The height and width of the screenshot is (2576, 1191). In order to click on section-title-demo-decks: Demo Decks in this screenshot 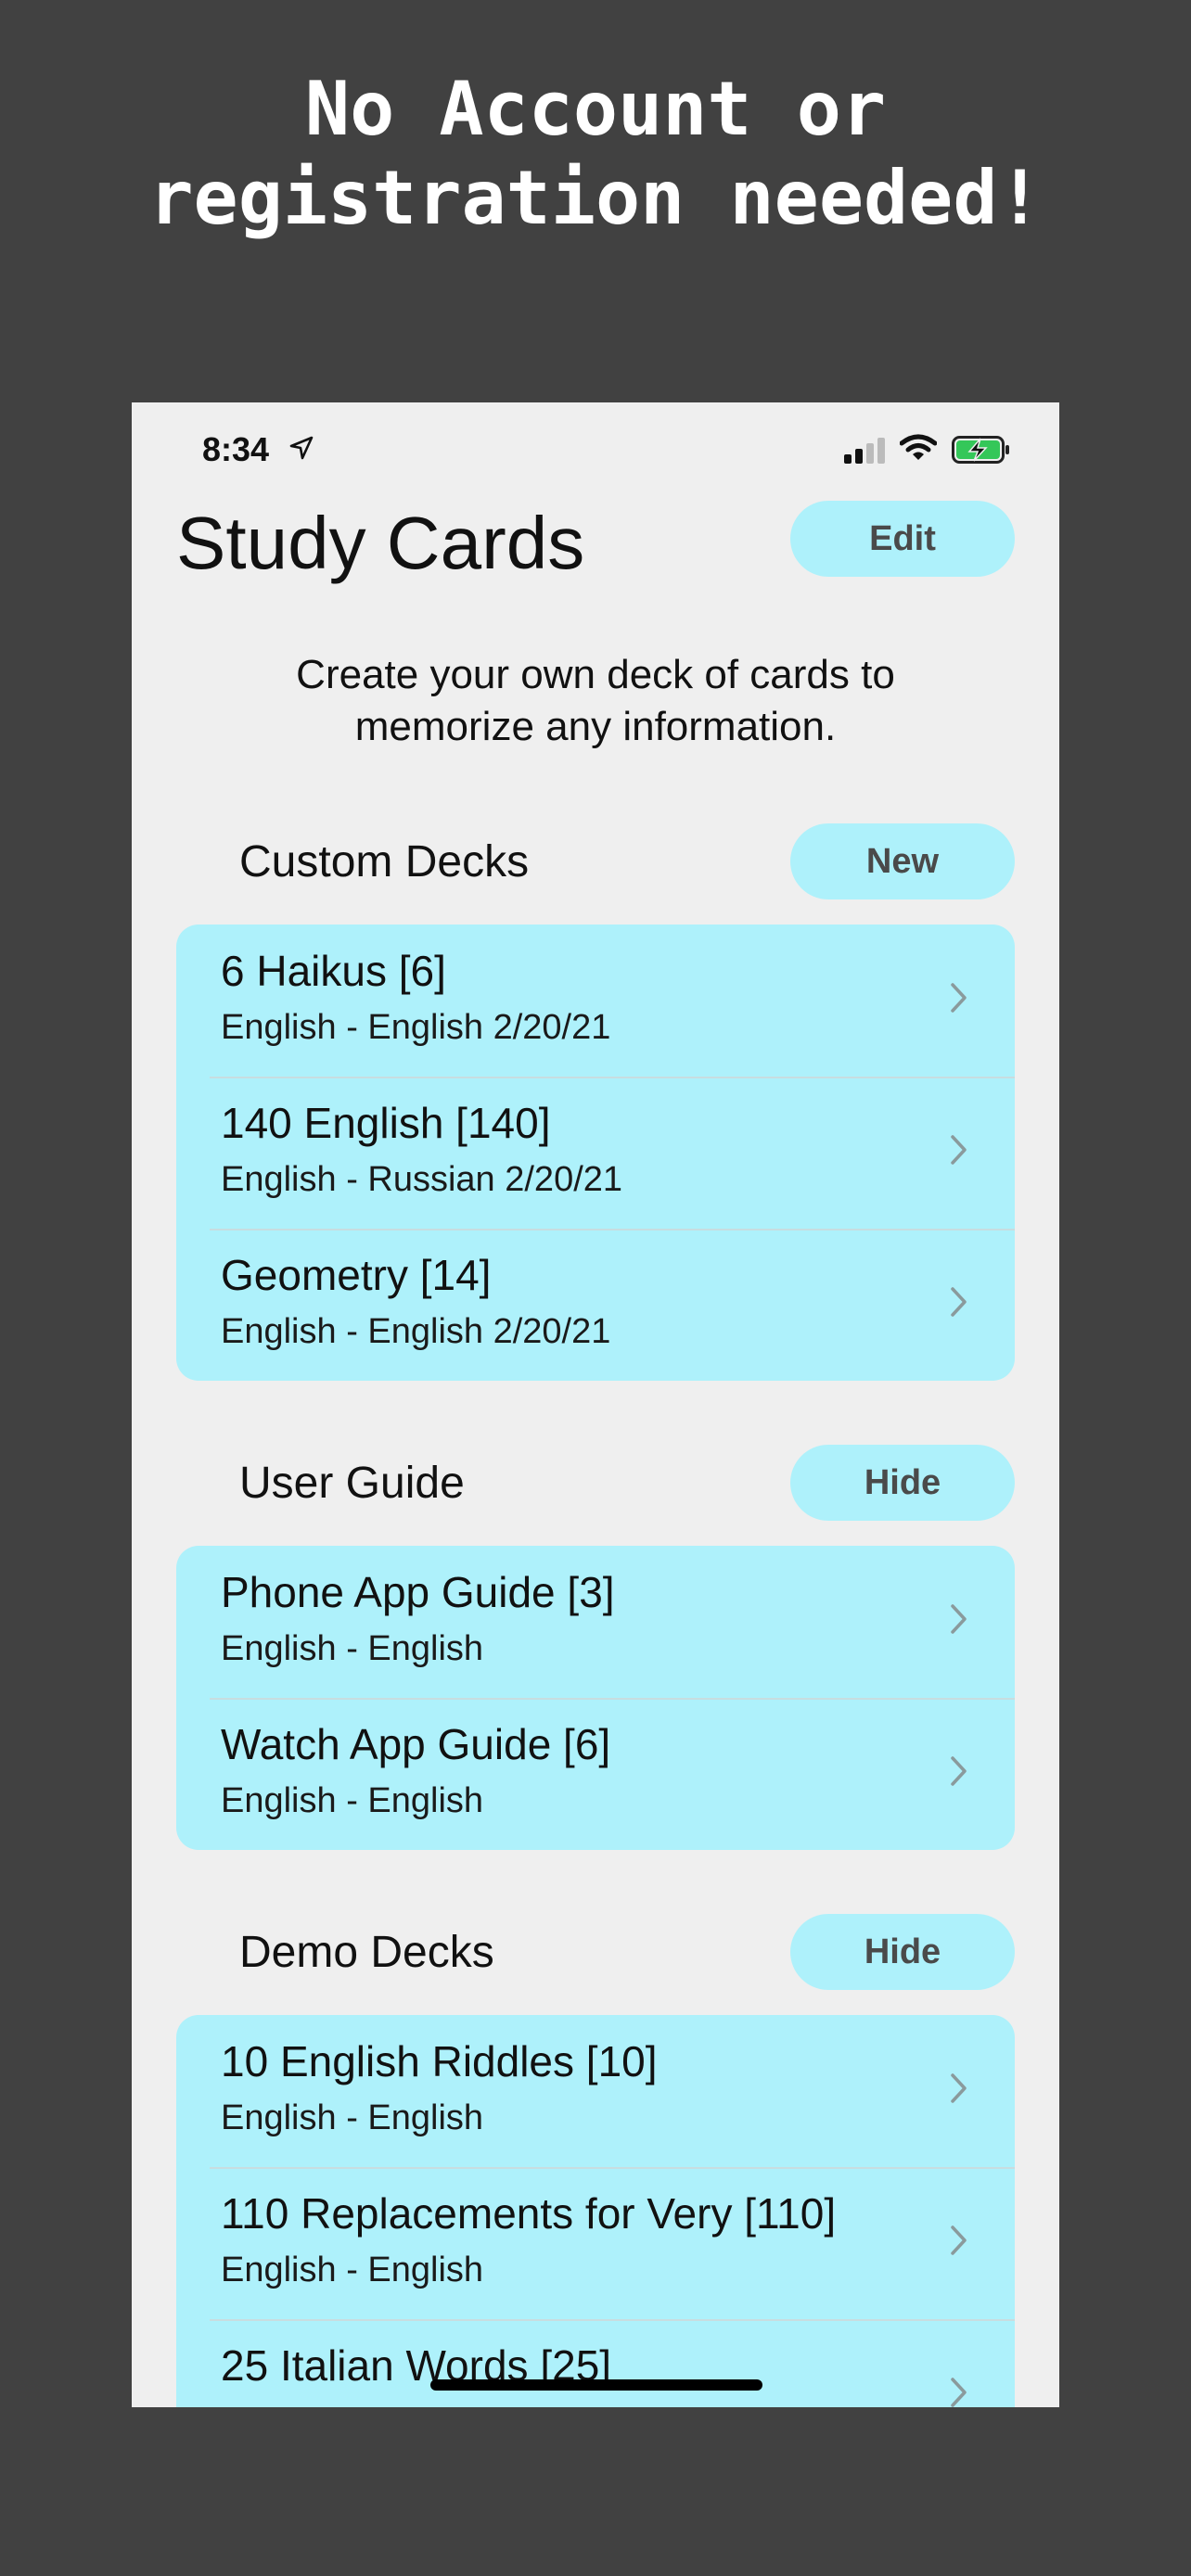, I will do `click(366, 1953)`.